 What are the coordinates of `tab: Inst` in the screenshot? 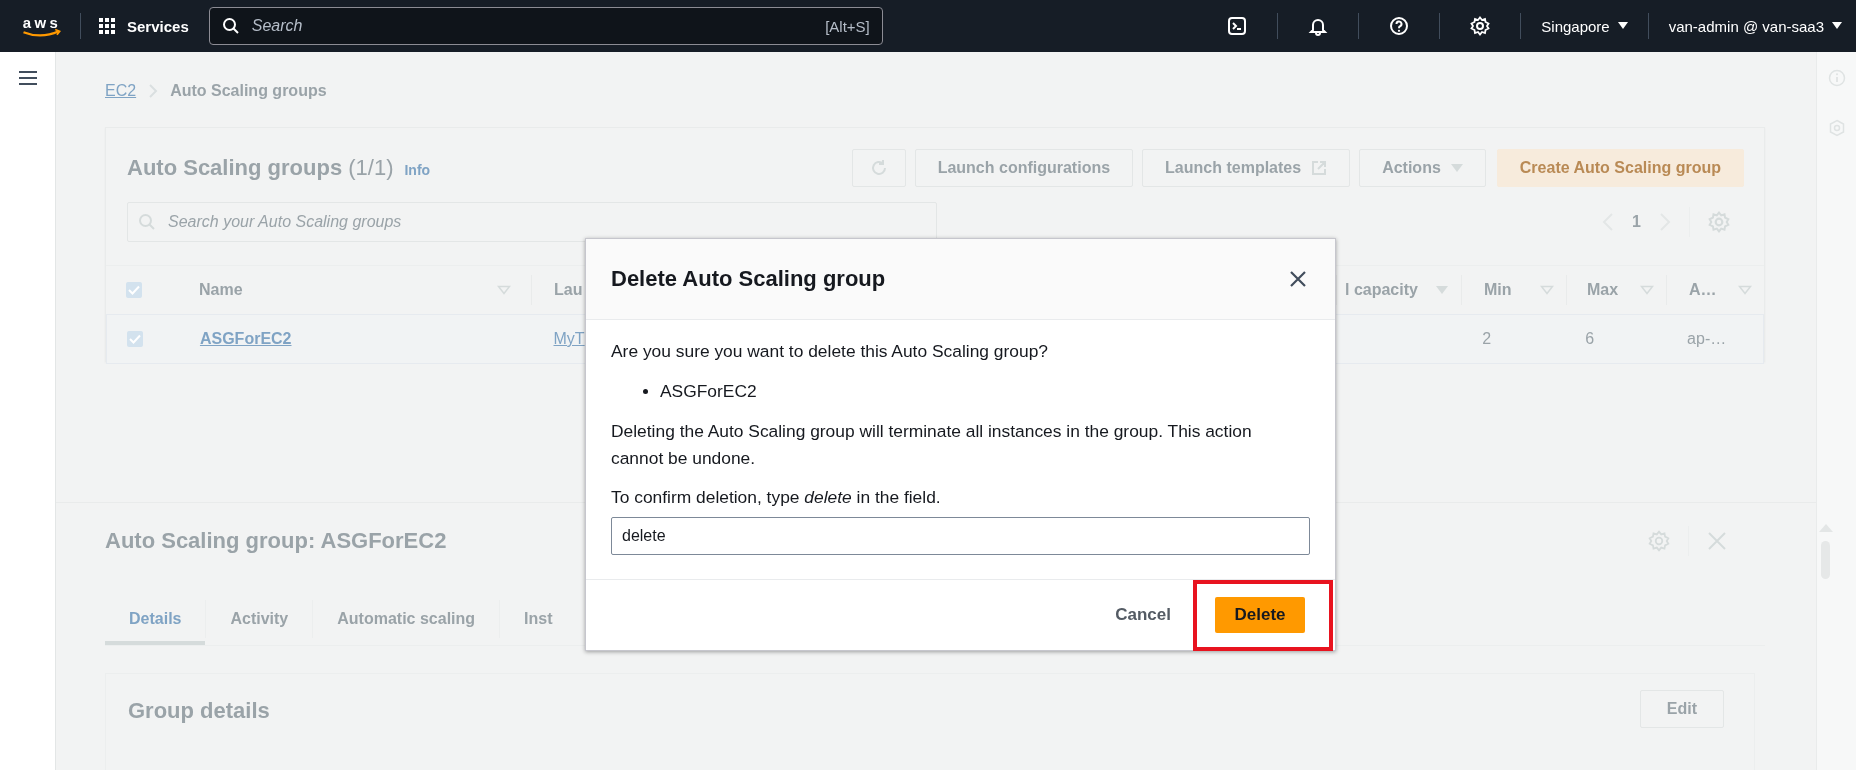 It's located at (538, 619).